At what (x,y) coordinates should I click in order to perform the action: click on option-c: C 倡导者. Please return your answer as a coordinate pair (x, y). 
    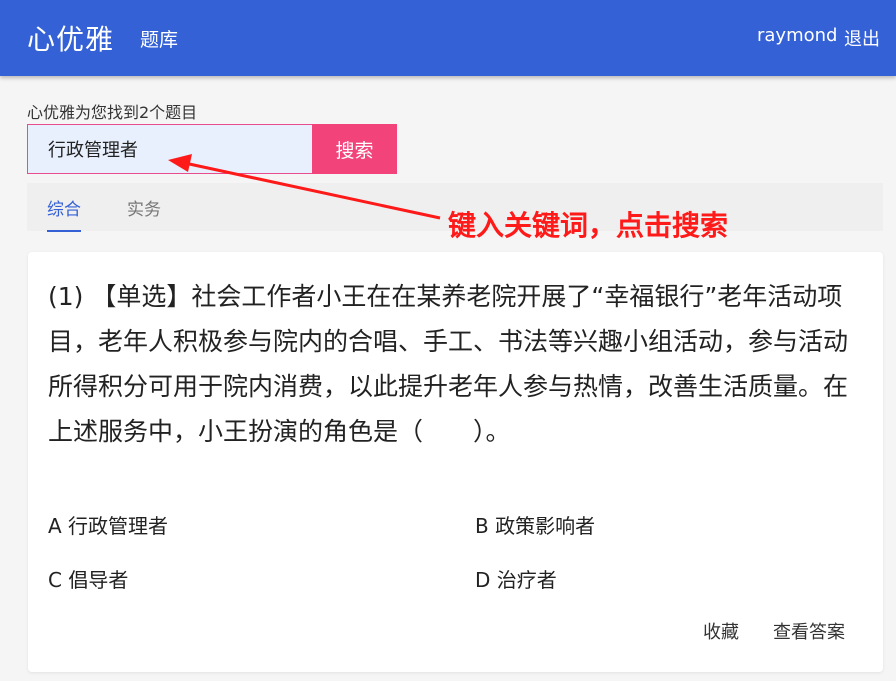
    Looking at the image, I should click on (88, 578).